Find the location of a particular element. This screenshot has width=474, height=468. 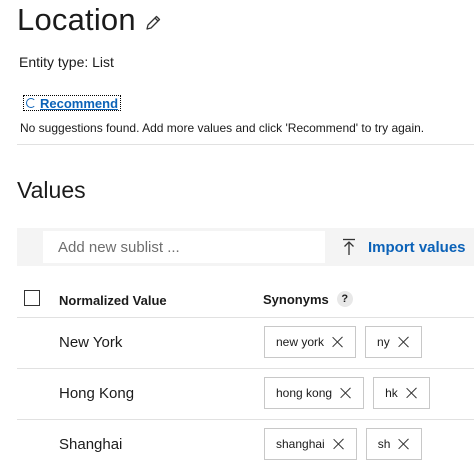

normalized-value: Shanghai is located at coordinates (91, 444).